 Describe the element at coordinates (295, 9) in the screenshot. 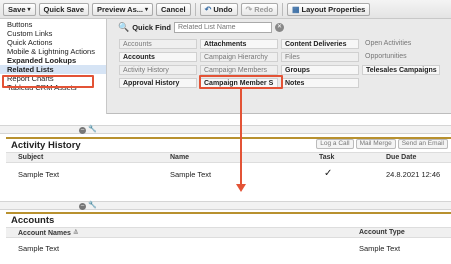

I see `layout-properties-icon: ▦` at that location.